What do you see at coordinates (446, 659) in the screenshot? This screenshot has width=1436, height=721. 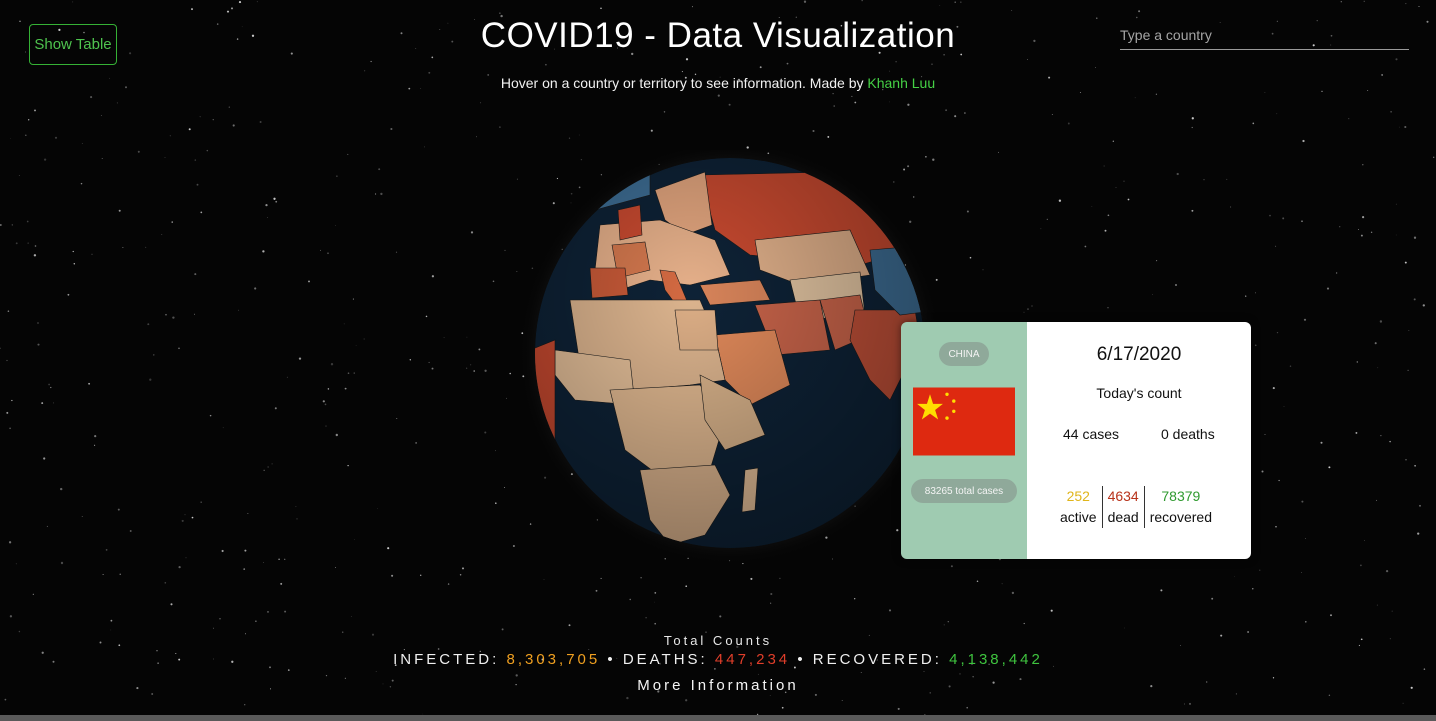 I see `infected-label: INFECTED:` at bounding box center [446, 659].